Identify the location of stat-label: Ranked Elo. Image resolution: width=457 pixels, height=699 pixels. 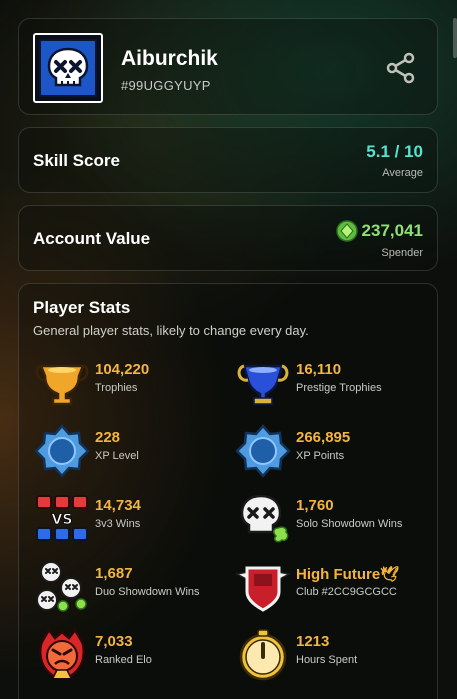
(123, 660).